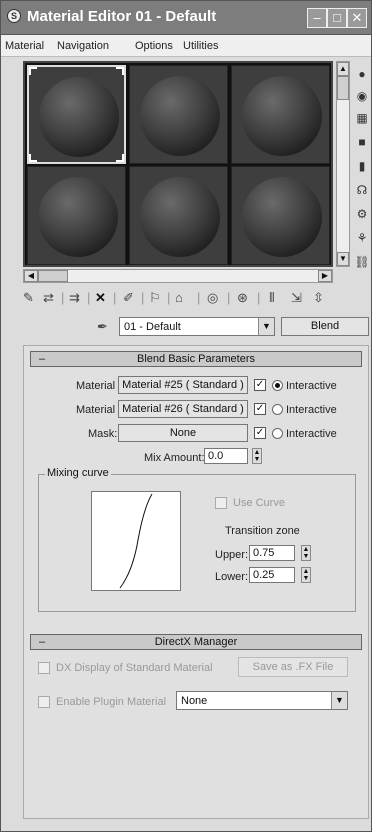 This screenshot has width=372, height=832. Describe the element at coordinates (155, 298) in the screenshot. I see `put-to-library-icon: ⚐` at that location.